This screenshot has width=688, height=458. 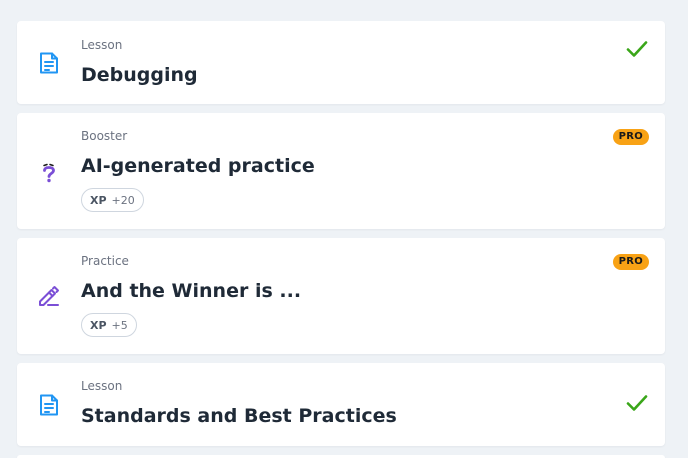 What do you see at coordinates (49, 296) in the screenshot?
I see `pencil-icon` at bounding box center [49, 296].